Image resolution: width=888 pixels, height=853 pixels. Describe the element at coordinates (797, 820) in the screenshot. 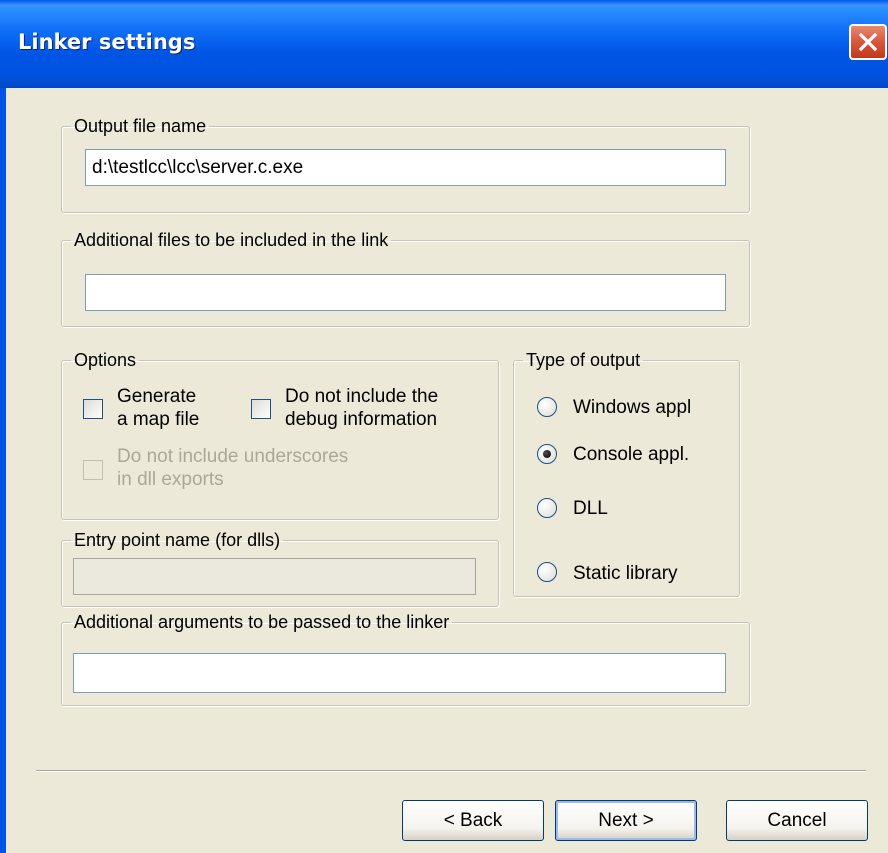

I see `cancel-button: Cancel` at that location.